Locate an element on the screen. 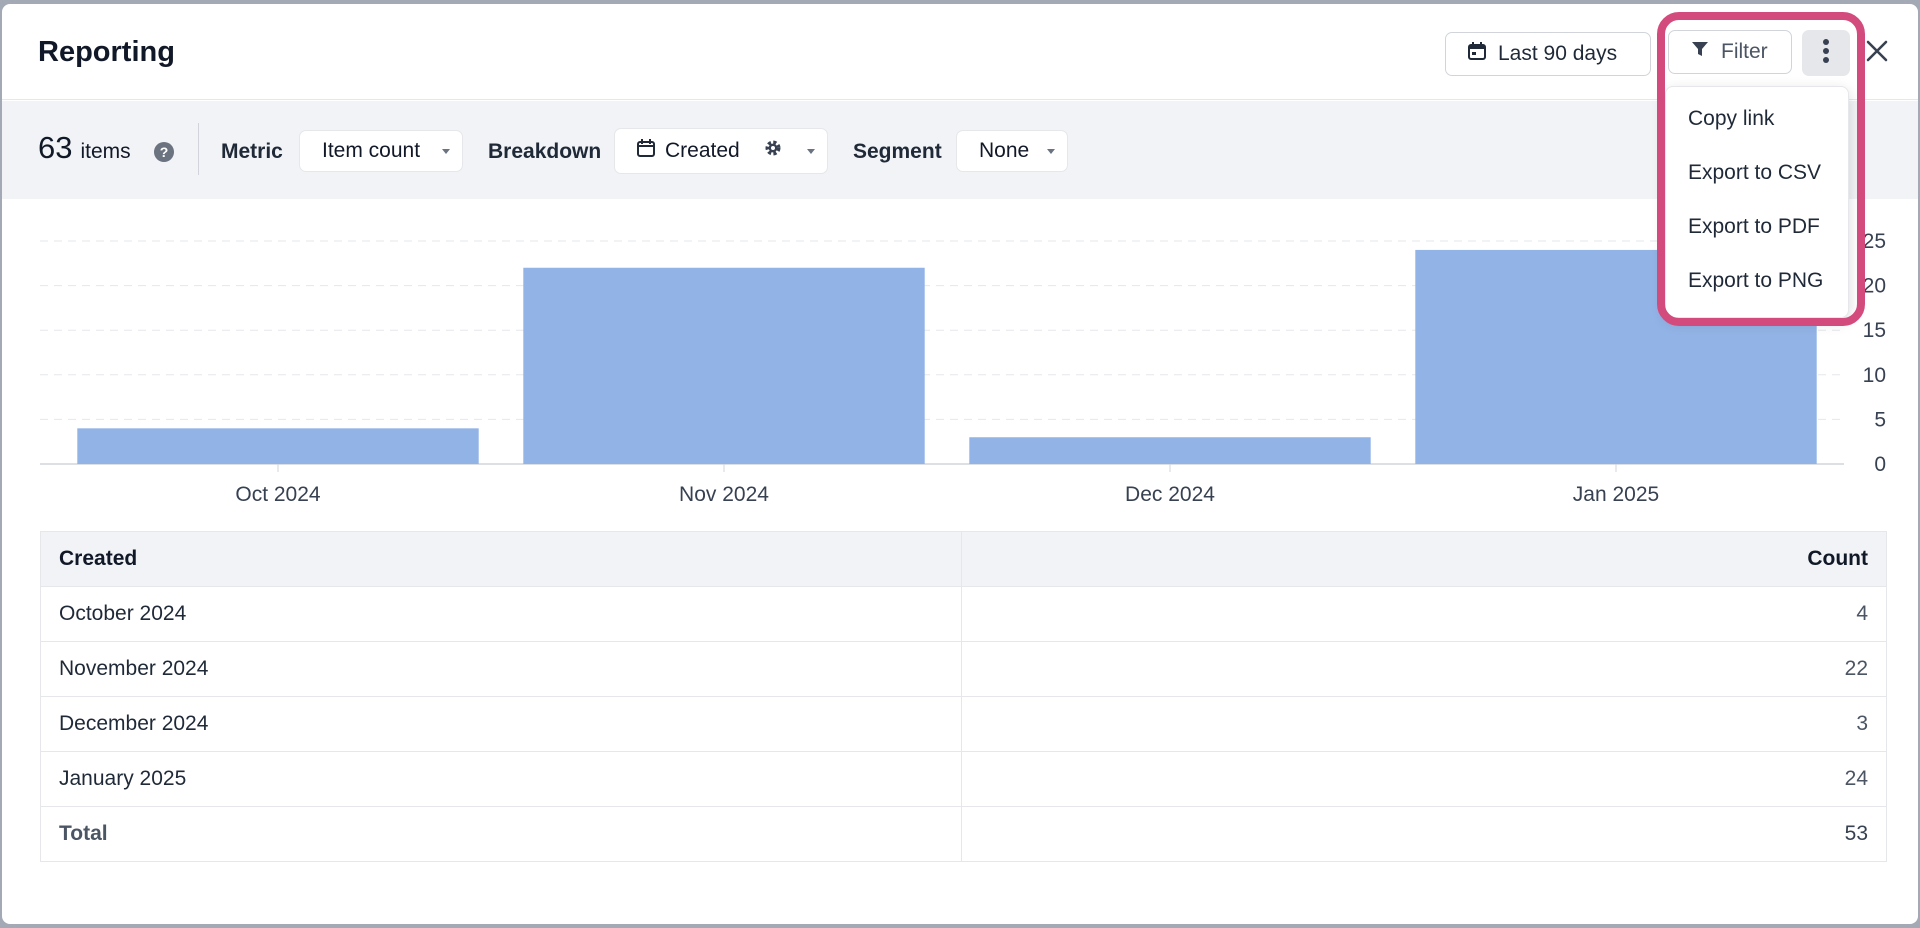  row-label: November 2024 is located at coordinates (501, 669).